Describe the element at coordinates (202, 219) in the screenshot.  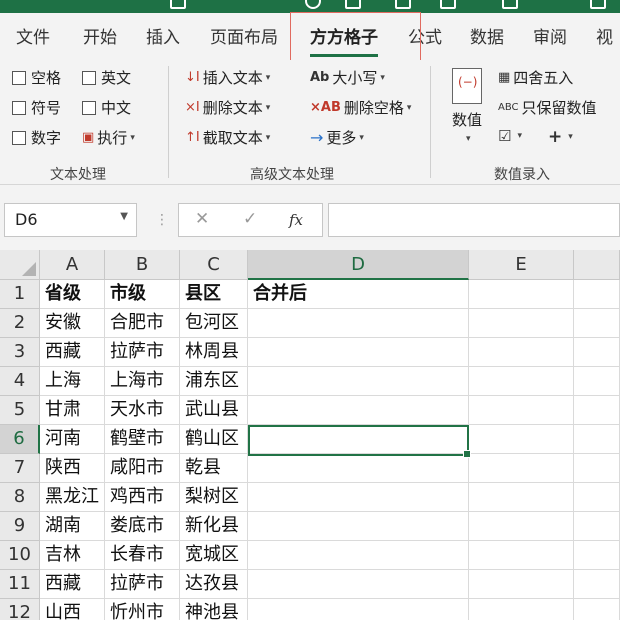
I see `cancel-icon: ✕` at that location.